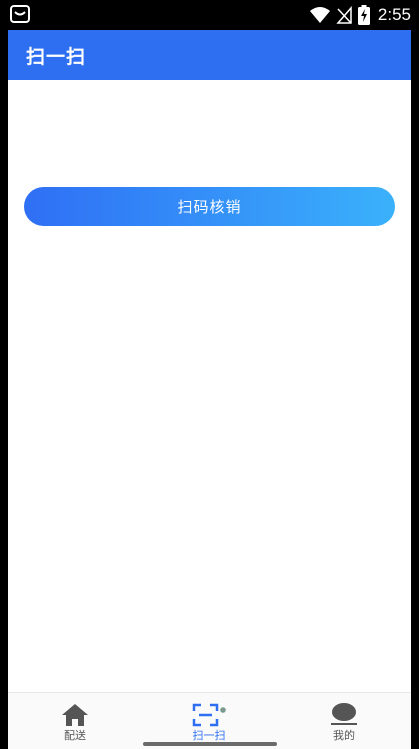 Image resolution: width=419 pixels, height=749 pixels. What do you see at coordinates (75, 735) in the screenshot?
I see `nav-item-delivery-label: 配送` at bounding box center [75, 735].